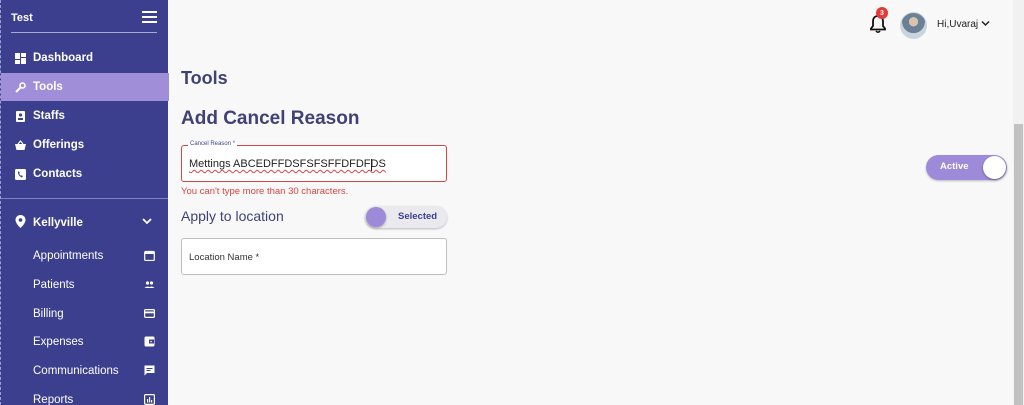 This screenshot has height=405, width=1024. I want to click on sidebar-divider, so click(85, 198).